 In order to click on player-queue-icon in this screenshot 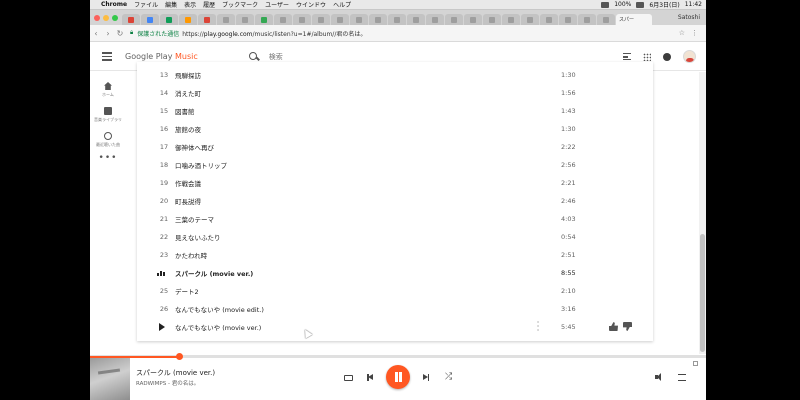, I will do `click(682, 377)`.